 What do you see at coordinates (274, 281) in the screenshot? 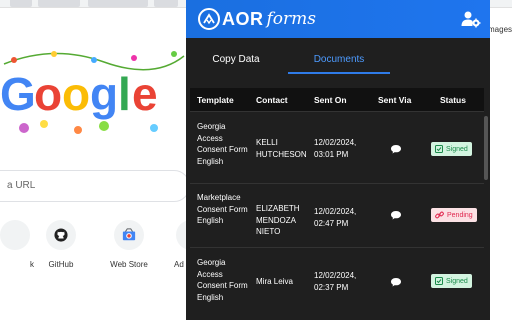
I see `cell-contact: Mira Leiva` at bounding box center [274, 281].